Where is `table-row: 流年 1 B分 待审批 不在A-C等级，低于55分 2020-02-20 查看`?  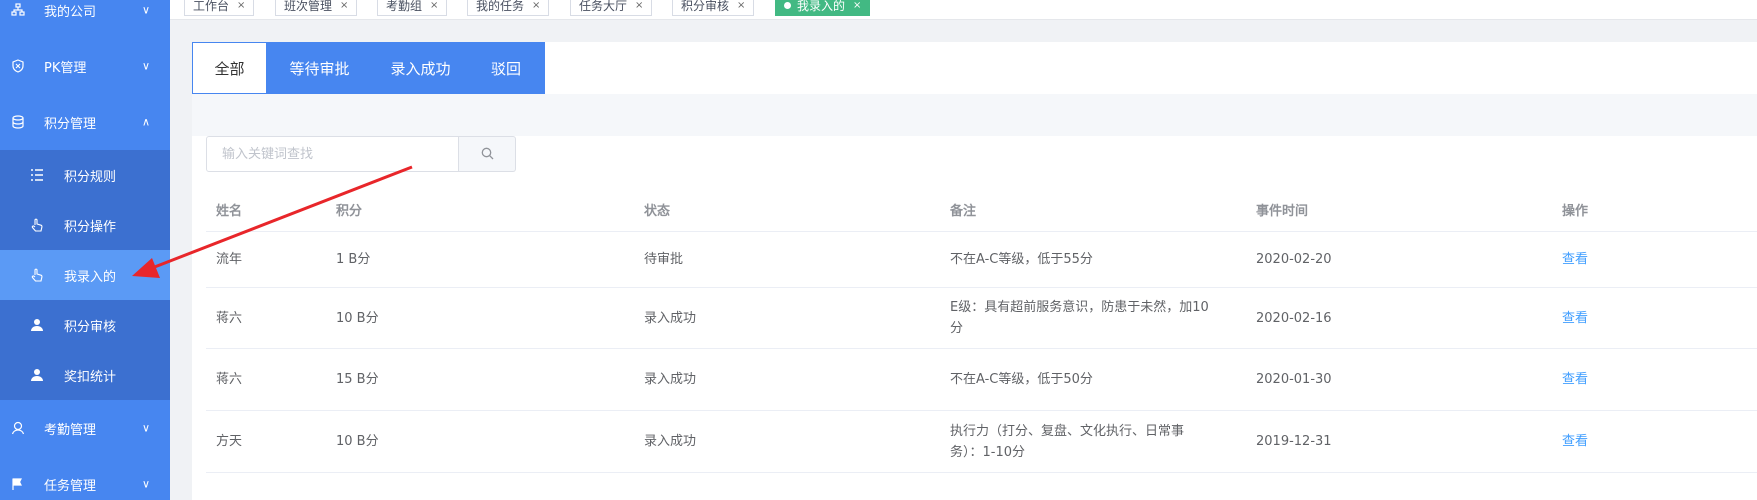
table-row: 流年 1 B分 待审批 不在A-C等级，低于55分 2020-02-20 查看 is located at coordinates (981, 260).